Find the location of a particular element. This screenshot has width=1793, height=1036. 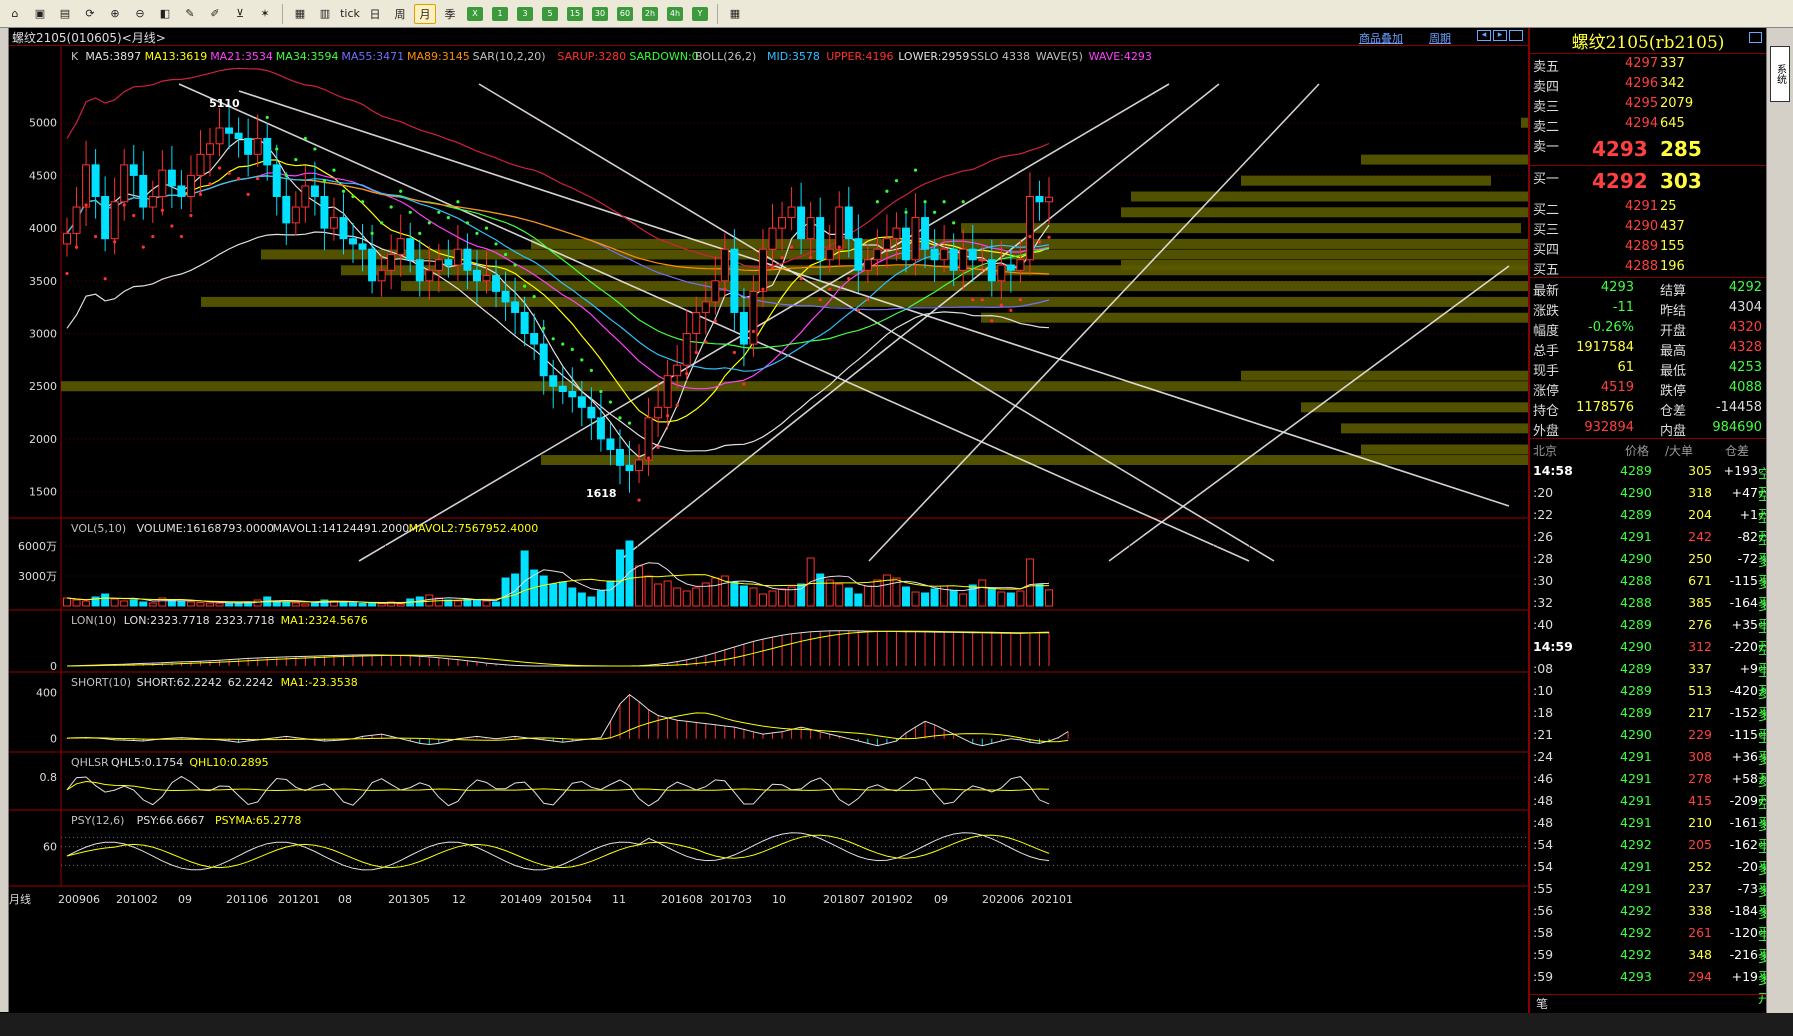

period-button-2: tick is located at coordinates (350, 14).